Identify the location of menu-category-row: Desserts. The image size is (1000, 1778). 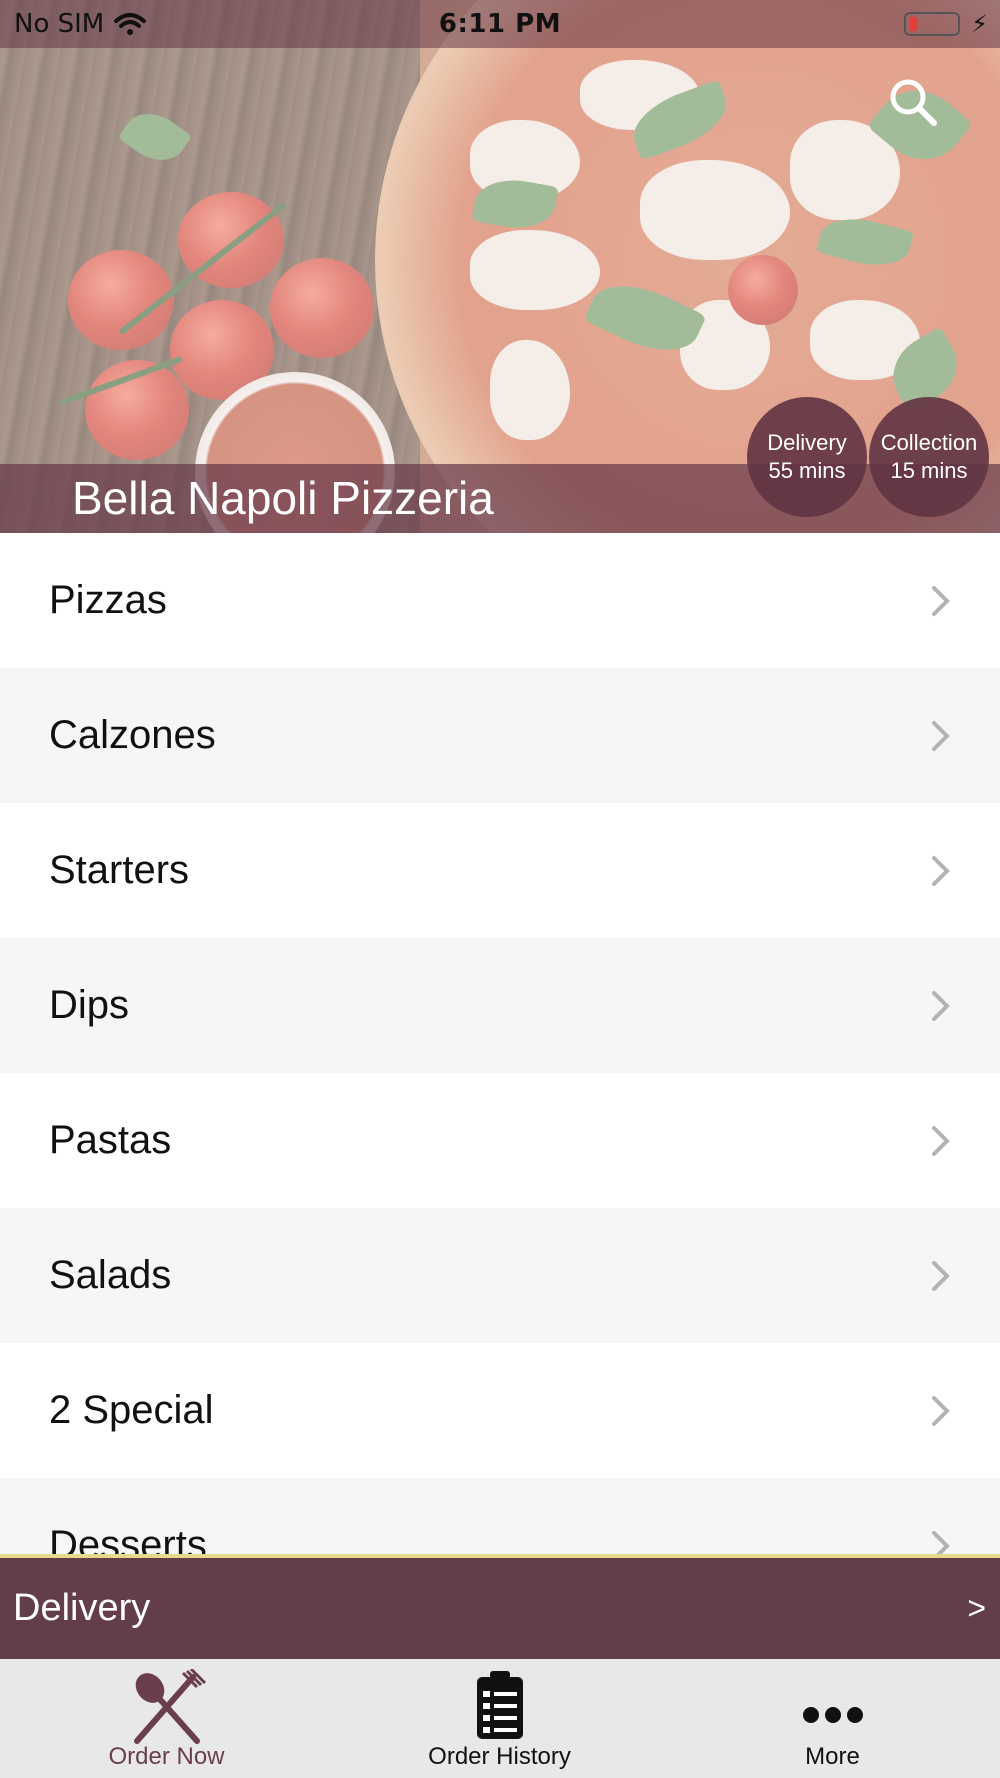
(500, 1517).